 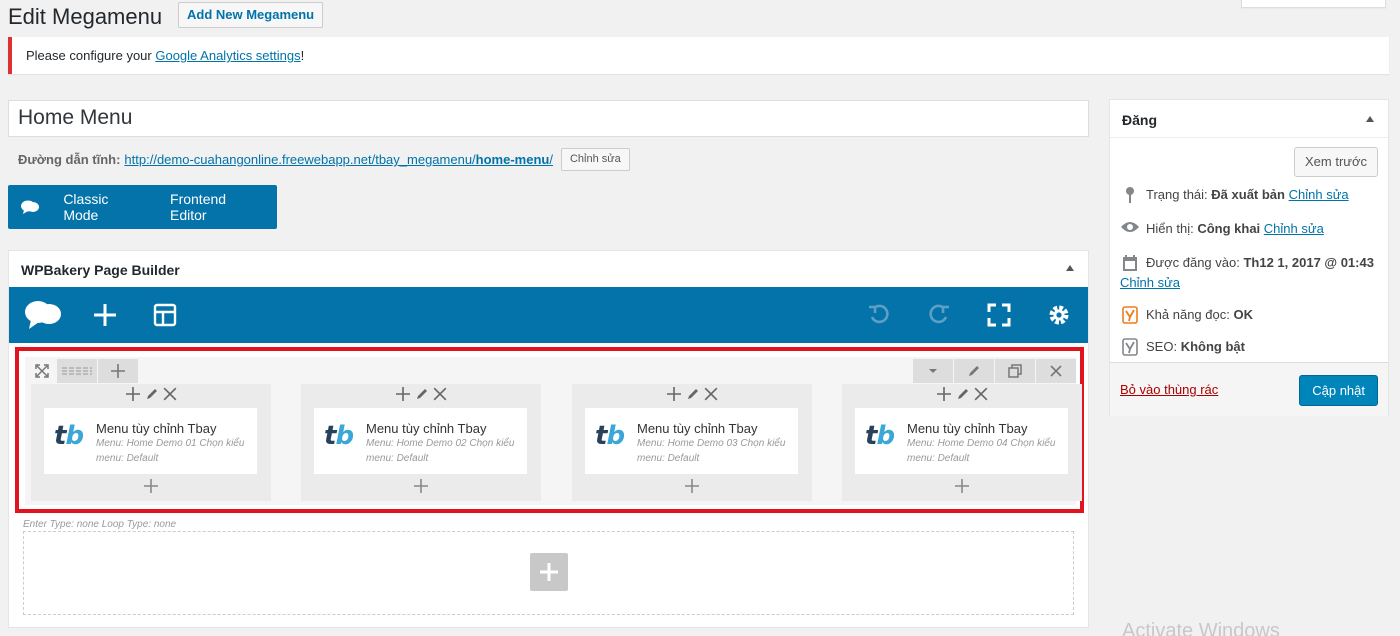 I want to click on visibility-value: Công khai, so click(x=1229, y=228).